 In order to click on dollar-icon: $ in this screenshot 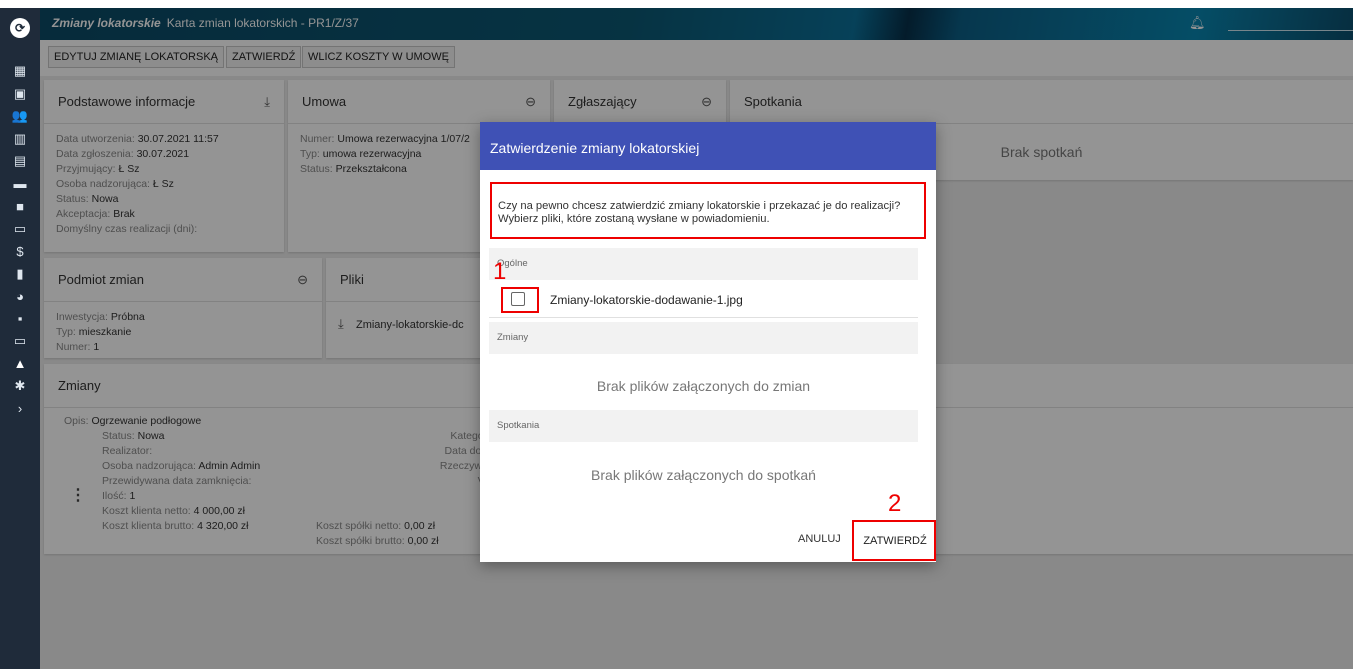, I will do `click(20, 251)`.